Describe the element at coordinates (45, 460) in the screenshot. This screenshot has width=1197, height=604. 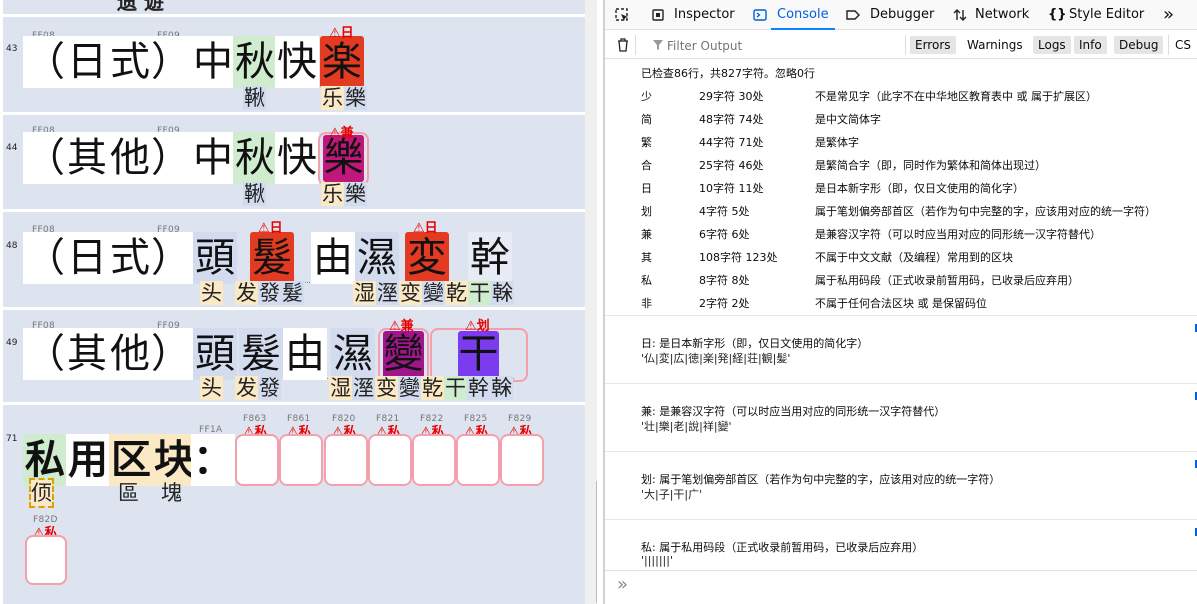
I see `char-simplified: 私` at that location.